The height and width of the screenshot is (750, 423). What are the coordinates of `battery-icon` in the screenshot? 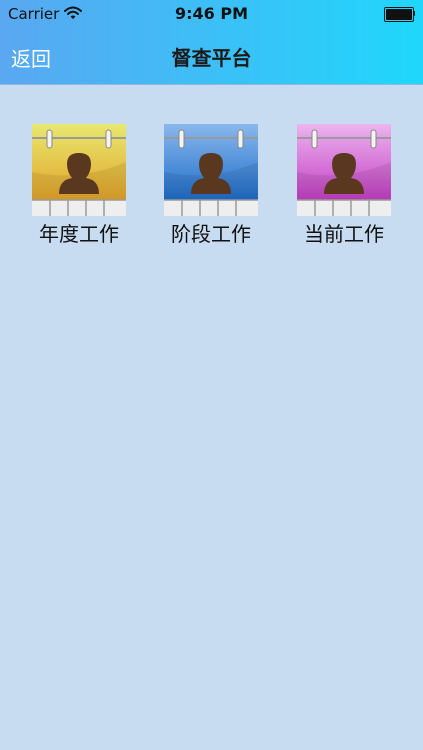 It's located at (400, 14).